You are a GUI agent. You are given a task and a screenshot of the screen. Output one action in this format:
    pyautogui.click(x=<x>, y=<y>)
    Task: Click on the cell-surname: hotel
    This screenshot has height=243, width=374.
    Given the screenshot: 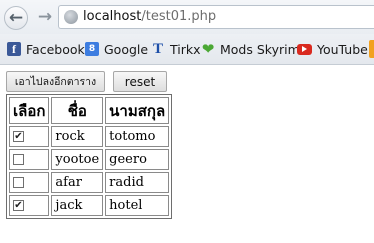 What is the action you would take?
    pyautogui.click(x=137, y=205)
    